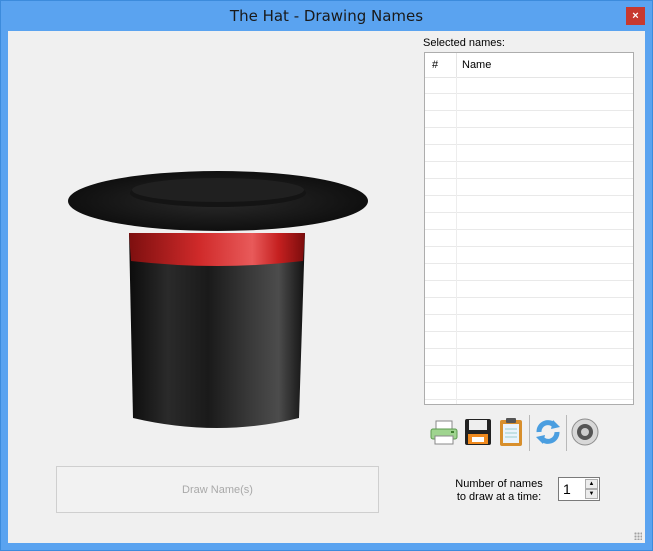 The height and width of the screenshot is (551, 653). I want to click on printer-icon, so click(444, 432).